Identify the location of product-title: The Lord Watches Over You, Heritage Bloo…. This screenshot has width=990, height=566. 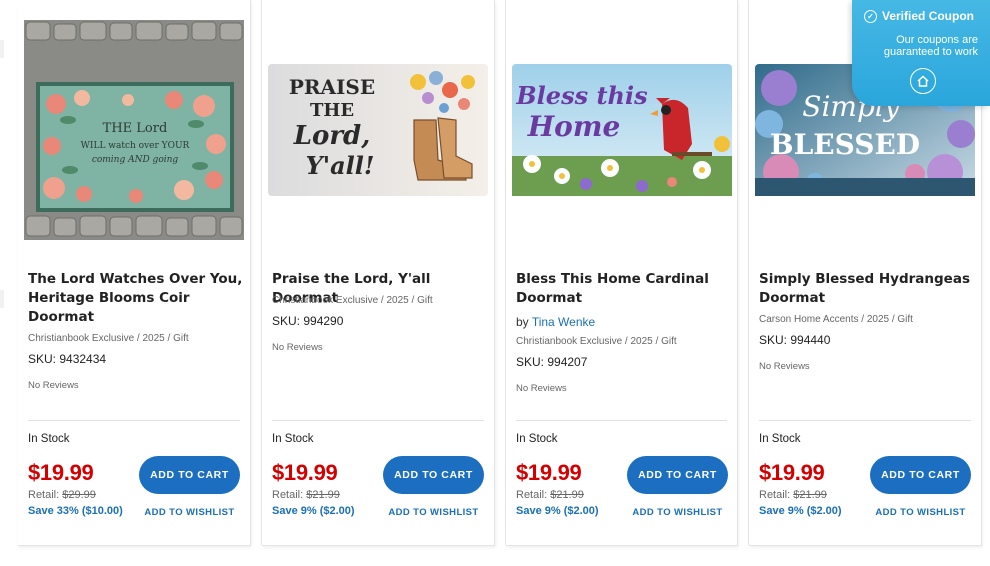
(135, 298).